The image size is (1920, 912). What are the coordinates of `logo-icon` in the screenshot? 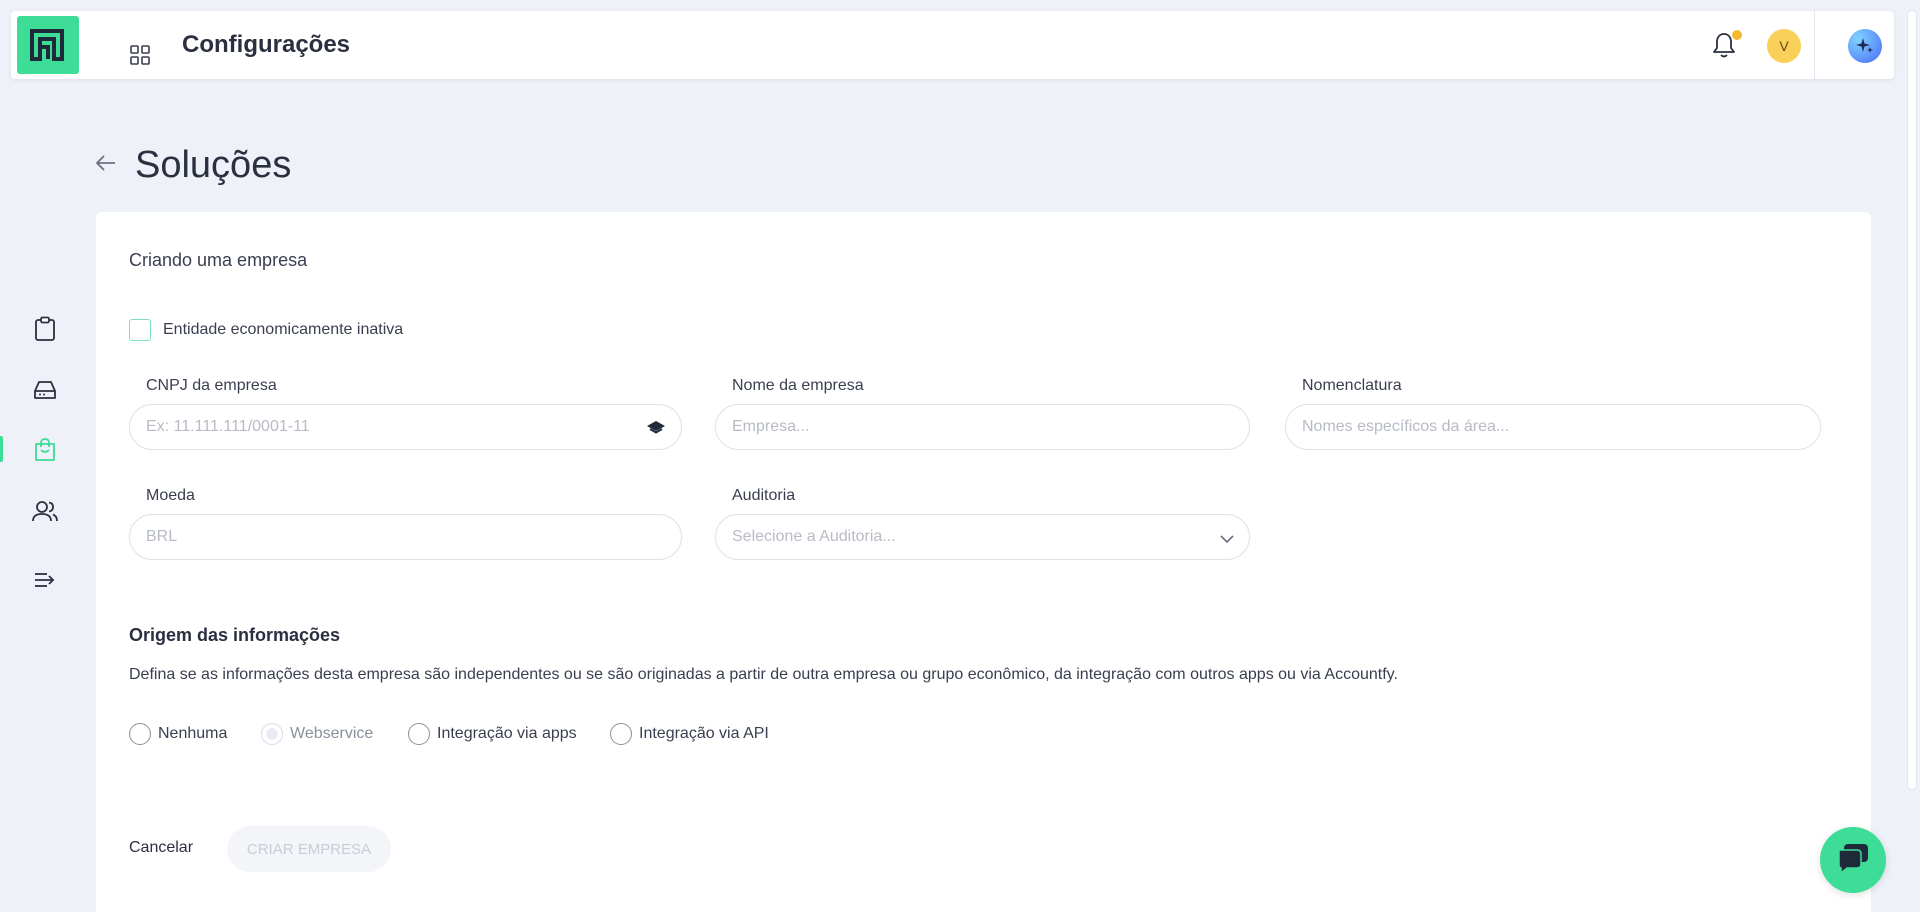 It's located at (47, 45).